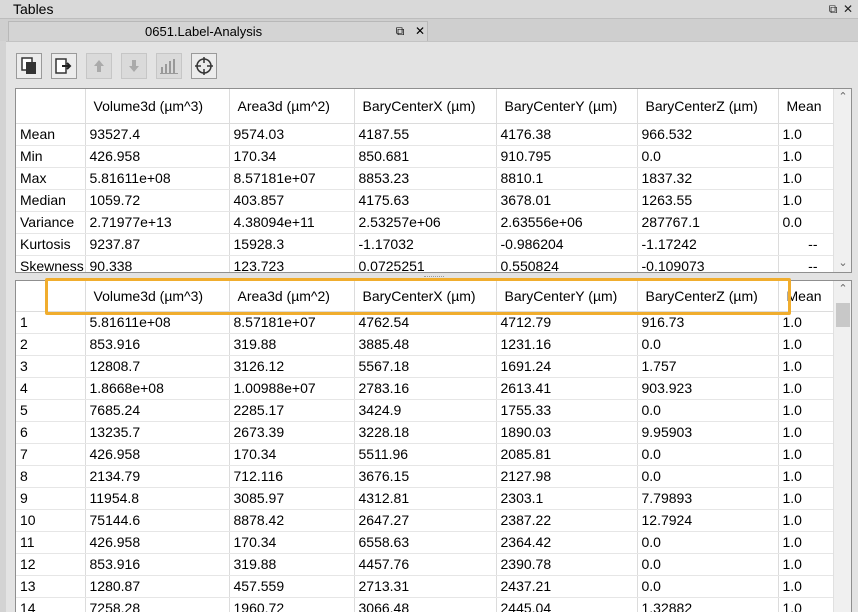  What do you see at coordinates (567, 344) in the screenshot?
I see `table-cell: 1231.16` at bounding box center [567, 344].